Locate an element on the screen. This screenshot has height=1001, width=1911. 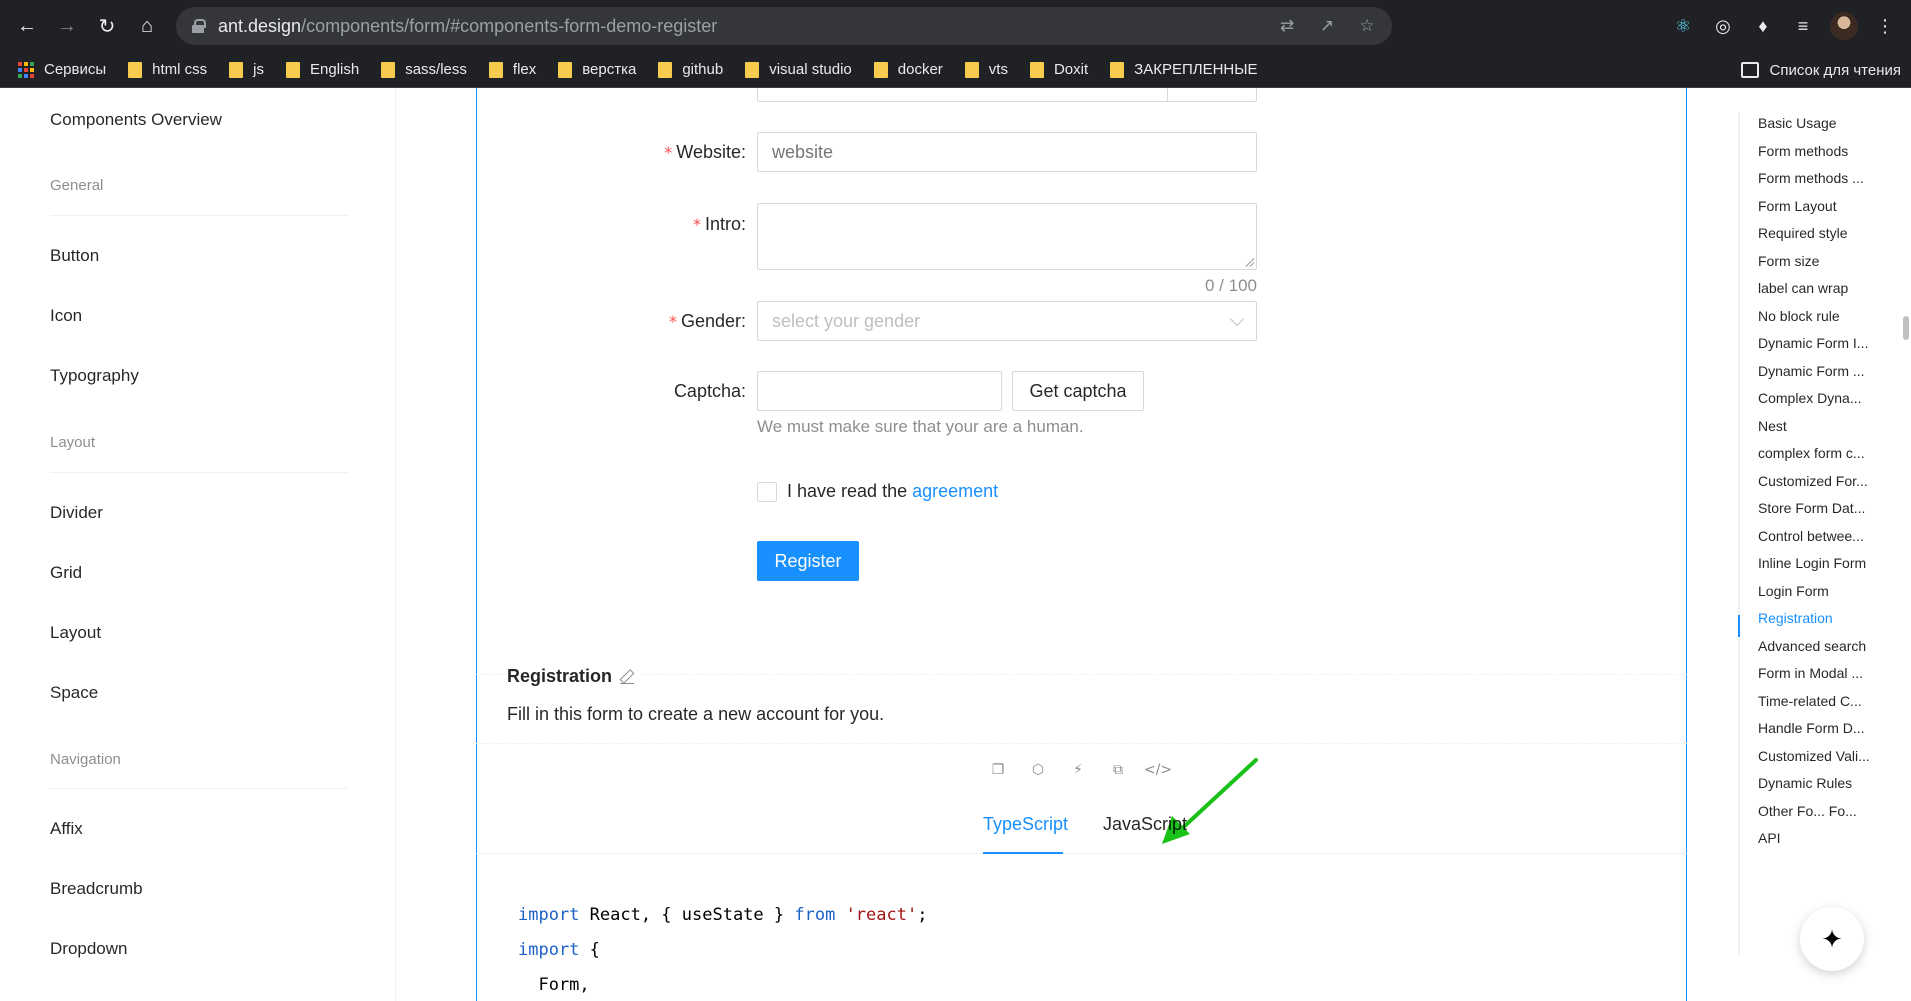
codepen-icon: ⬡ is located at coordinates (1038, 770).